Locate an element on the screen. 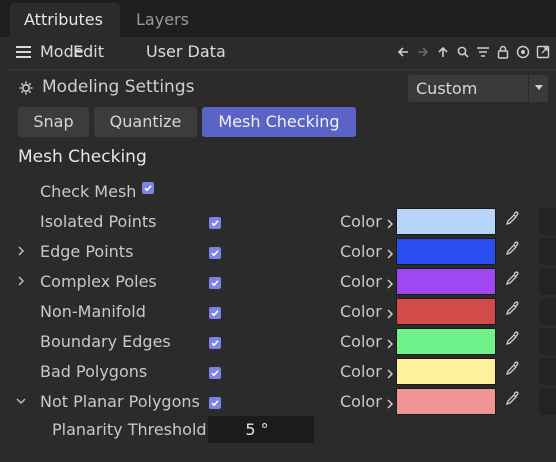 The height and width of the screenshot is (462, 556). settings-header: Modeling Settings Custom is located at coordinates (278, 88).